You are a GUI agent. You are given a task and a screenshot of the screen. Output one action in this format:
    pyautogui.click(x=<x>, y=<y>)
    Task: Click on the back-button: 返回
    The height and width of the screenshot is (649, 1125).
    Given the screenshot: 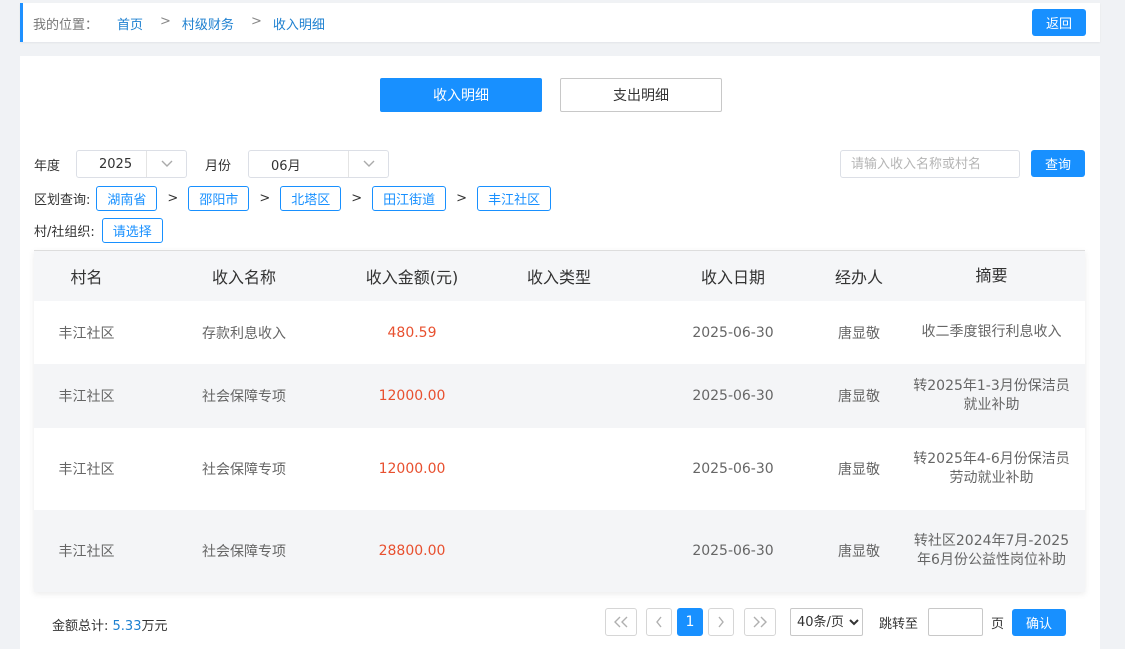 What is the action you would take?
    pyautogui.click(x=1059, y=22)
    